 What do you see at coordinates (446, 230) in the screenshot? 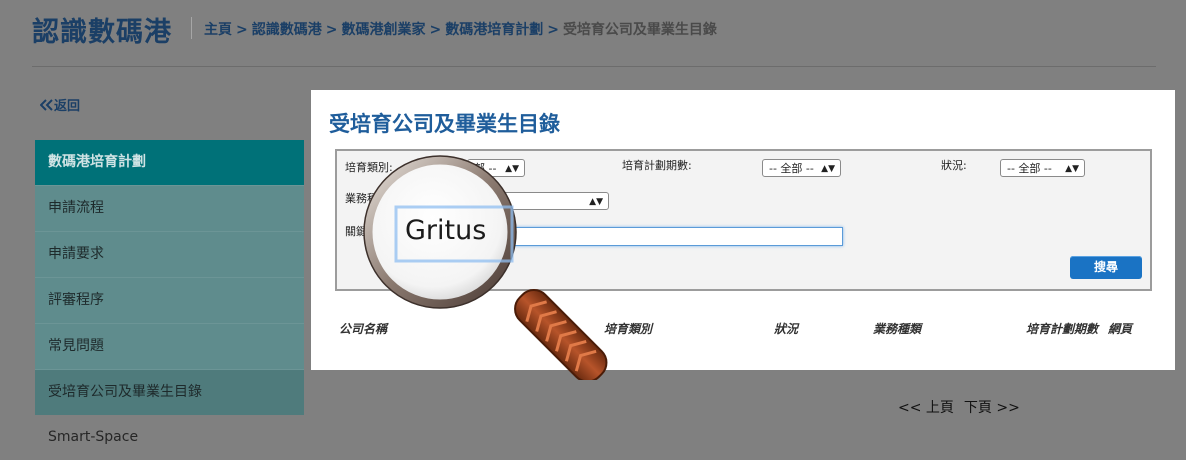
I see `magnified-keyword-text: Gritus` at bounding box center [446, 230].